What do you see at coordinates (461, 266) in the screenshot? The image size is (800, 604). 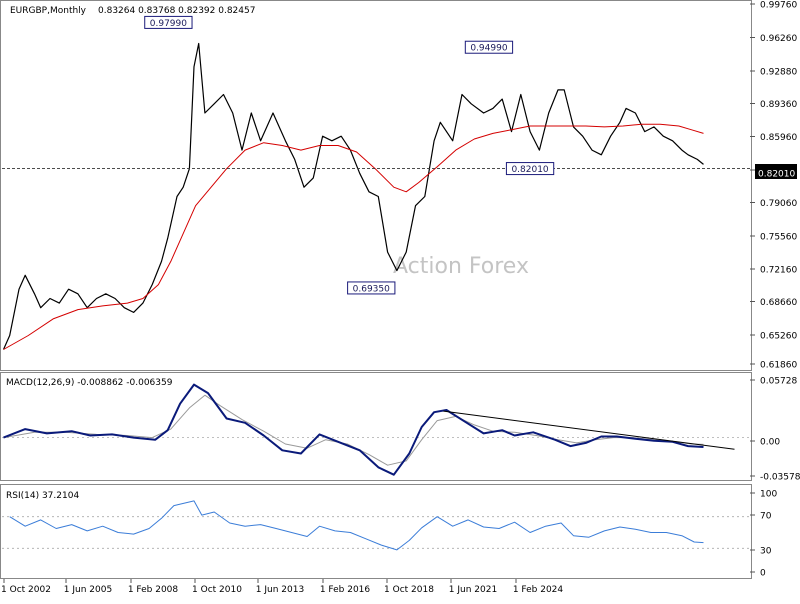 I see `watermark: Action Forex` at bounding box center [461, 266].